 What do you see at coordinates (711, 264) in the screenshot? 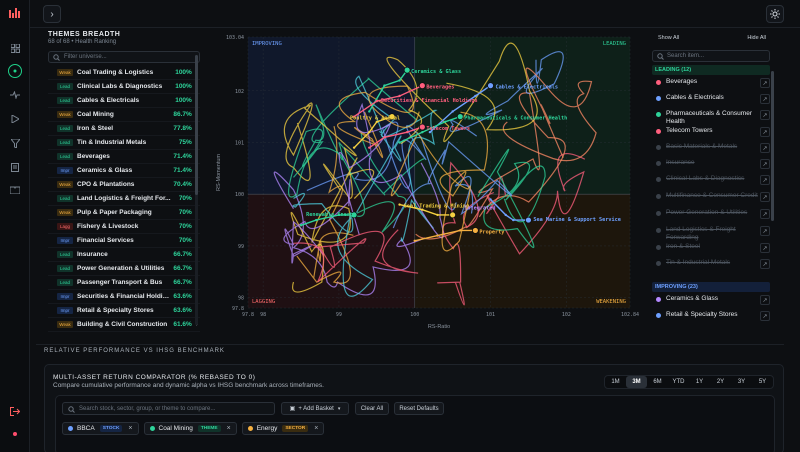
I see `watch-item: Tin & Industrial Metals ↗` at bounding box center [711, 264].